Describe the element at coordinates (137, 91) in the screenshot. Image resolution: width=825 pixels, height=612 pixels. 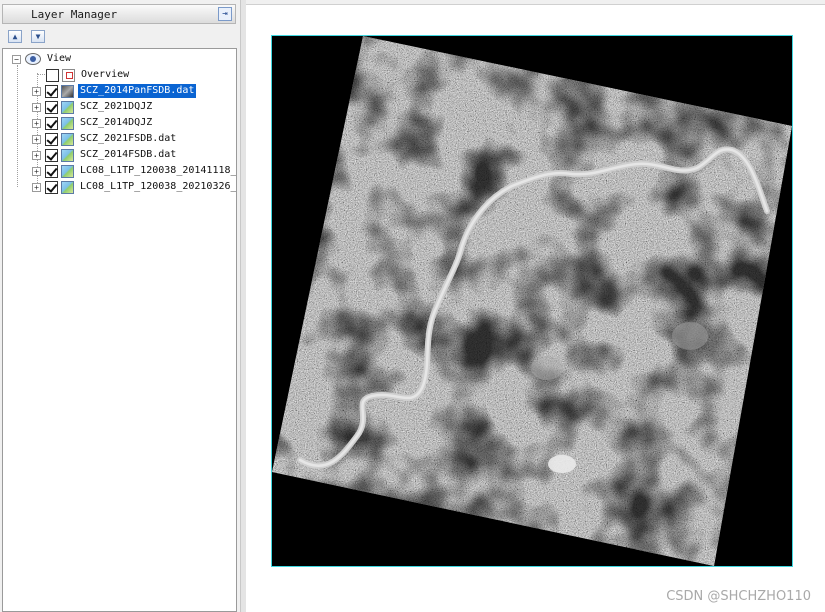
I see `layer-label-selected: SCZ_2014PanFSDB.dat` at that location.